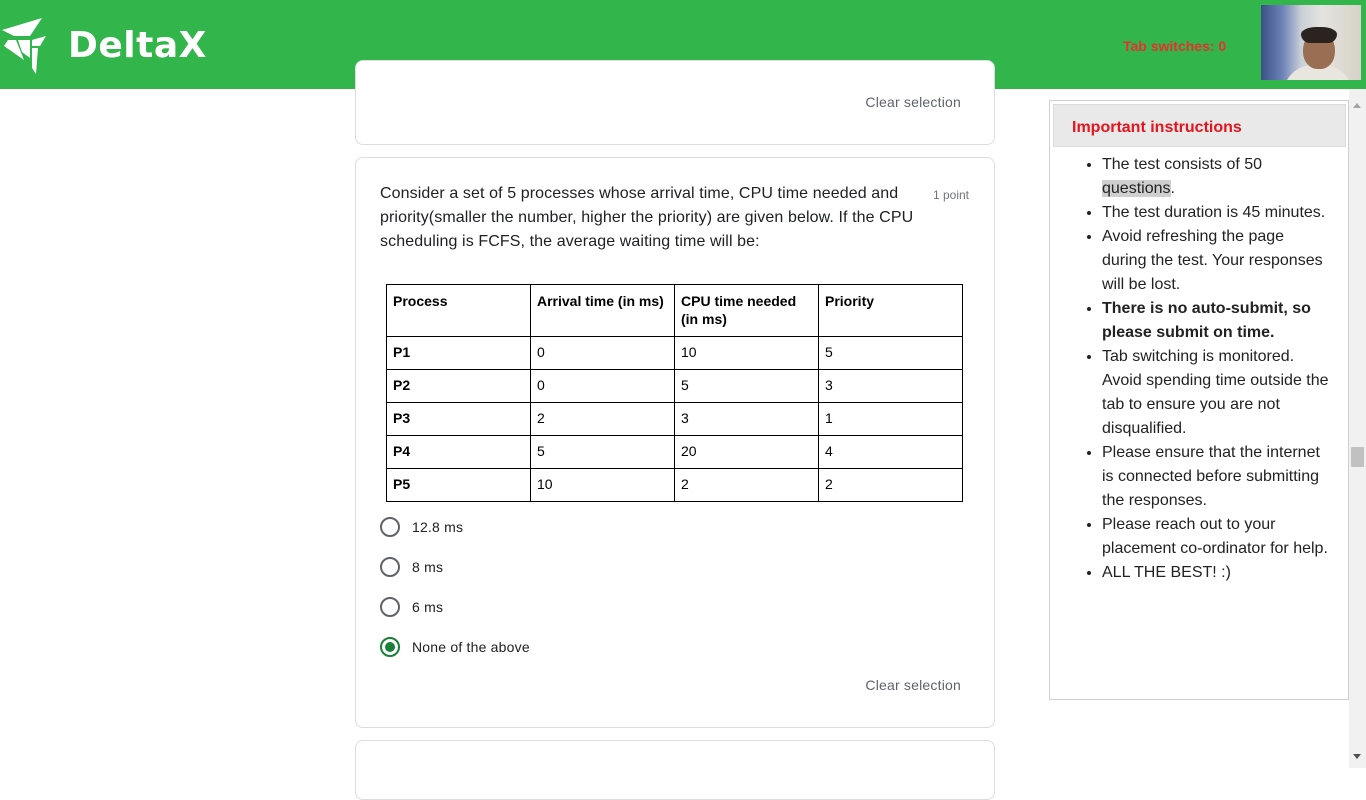  I want to click on instruction-text: ., so click(1172, 188).